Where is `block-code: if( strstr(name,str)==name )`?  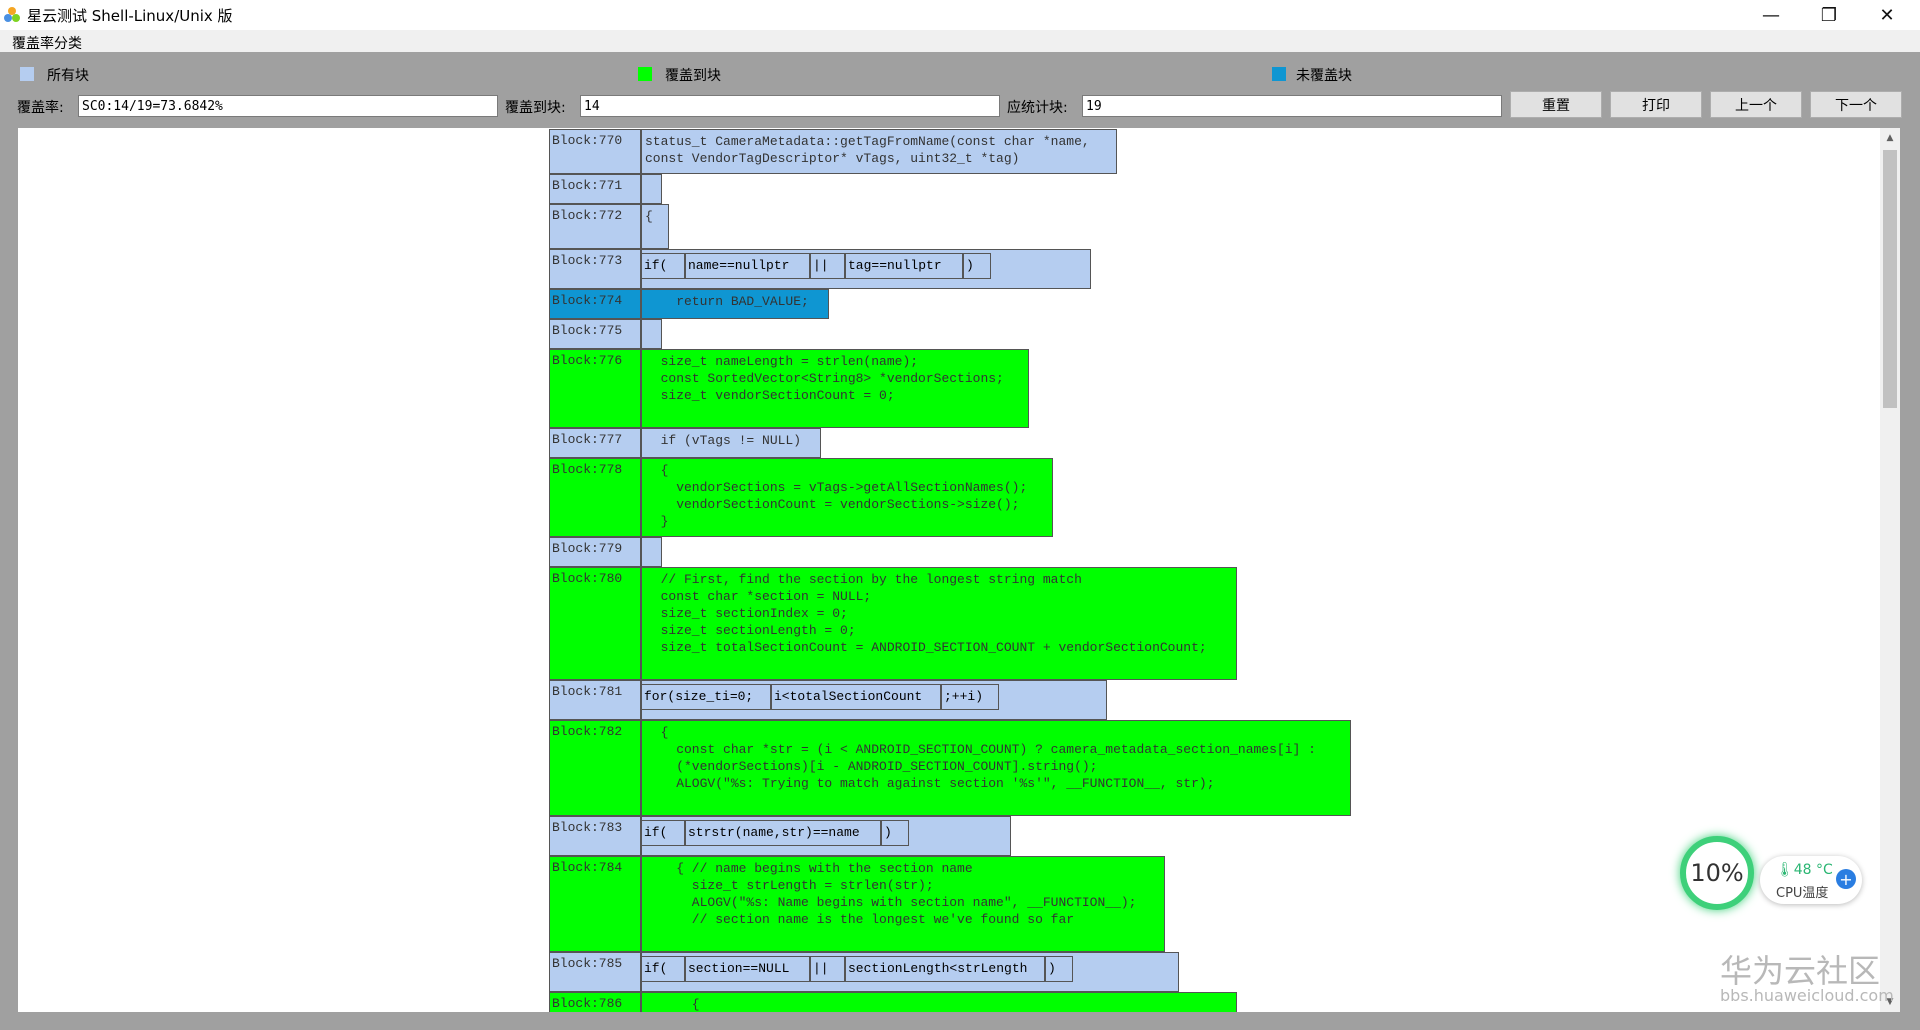 block-code: if( strstr(name,str)==name ) is located at coordinates (826, 836).